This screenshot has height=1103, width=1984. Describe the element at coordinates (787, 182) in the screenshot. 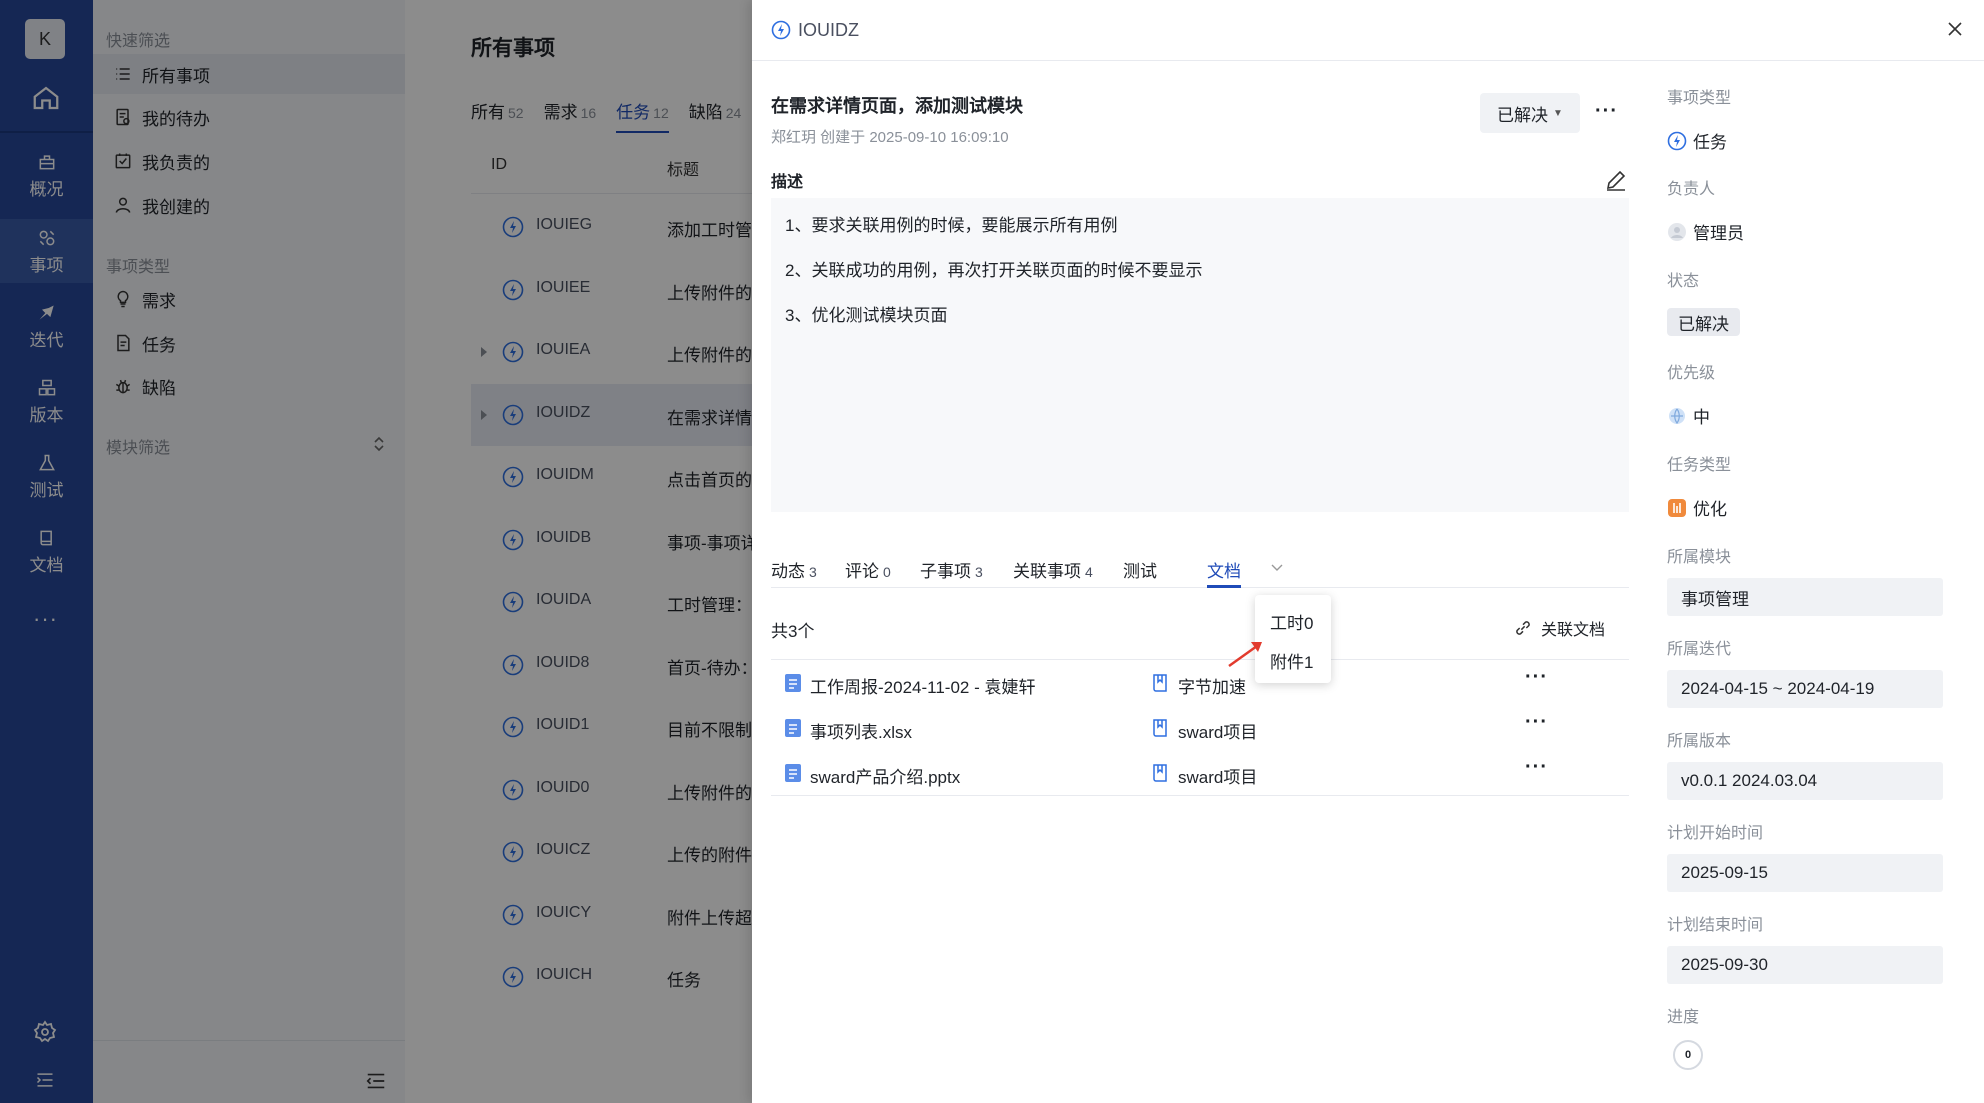

I see `description-label: 描述` at that location.